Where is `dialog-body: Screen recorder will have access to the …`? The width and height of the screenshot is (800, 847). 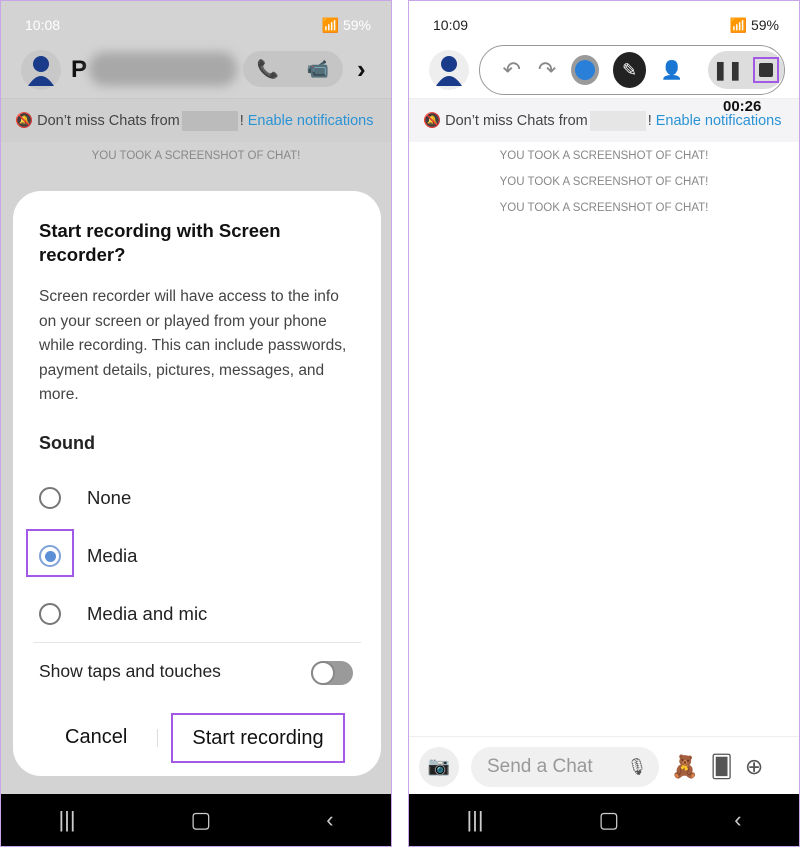 dialog-body: Screen recorder will have access to the … is located at coordinates (193, 345).